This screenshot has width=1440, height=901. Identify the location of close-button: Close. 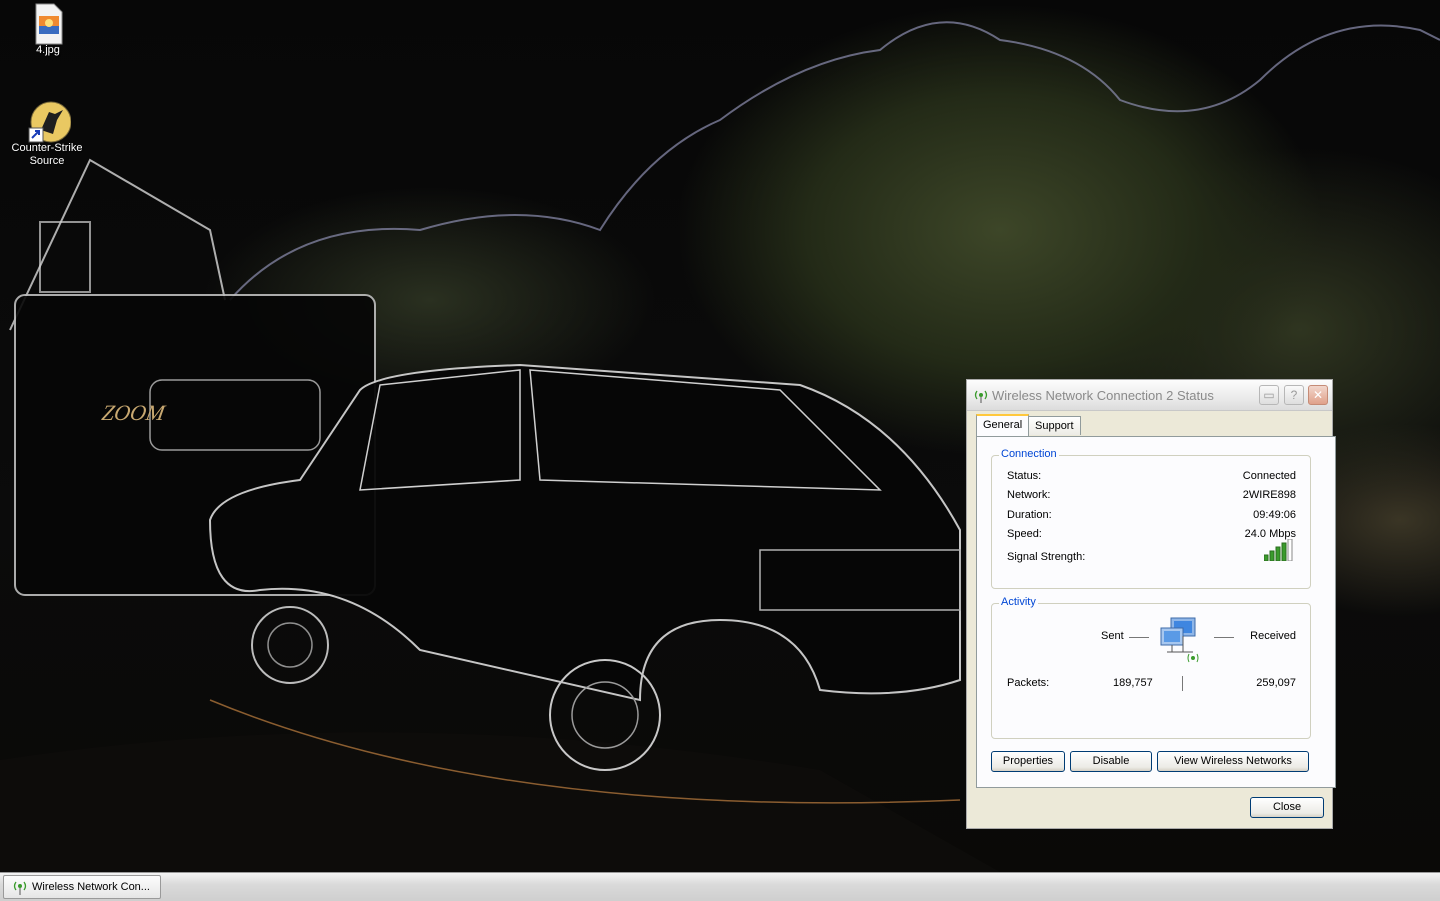
(1287, 807).